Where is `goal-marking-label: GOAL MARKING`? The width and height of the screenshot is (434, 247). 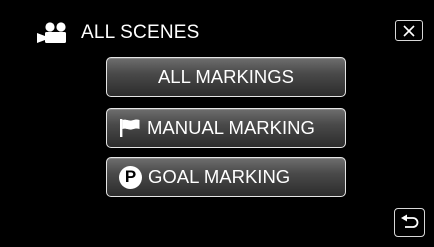 goal-marking-label: GOAL MARKING is located at coordinates (219, 176).